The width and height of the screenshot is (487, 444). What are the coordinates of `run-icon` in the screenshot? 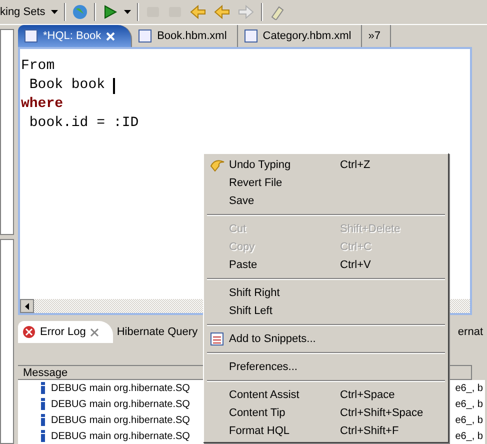 It's located at (110, 12).